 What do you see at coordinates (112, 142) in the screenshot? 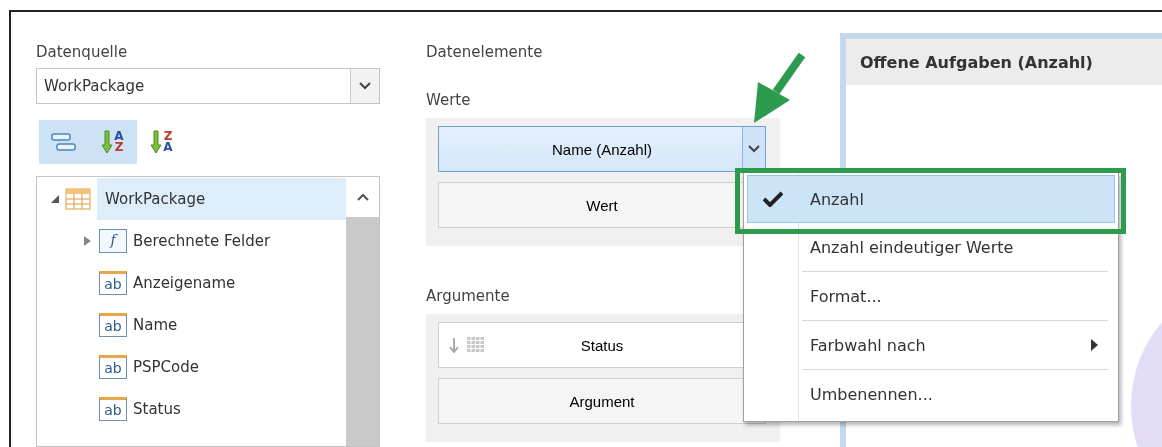
I see `toolbar-button: A Z` at bounding box center [112, 142].